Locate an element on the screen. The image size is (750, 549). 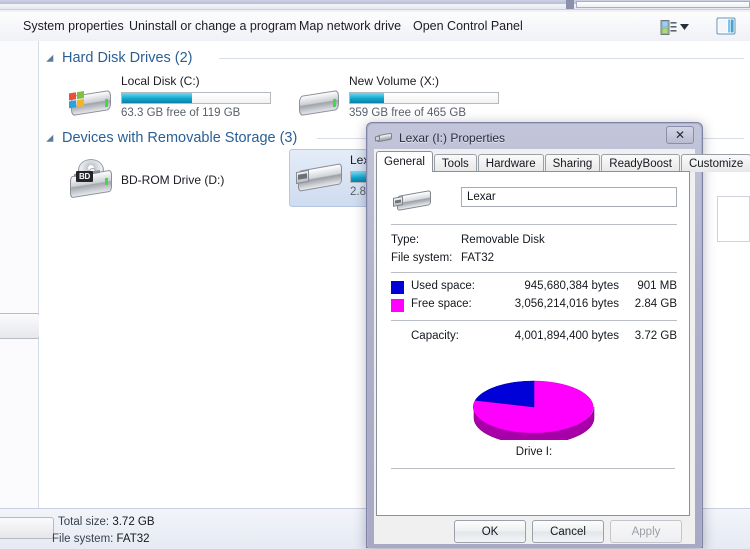
type-value: Removable Disk is located at coordinates (503, 240).